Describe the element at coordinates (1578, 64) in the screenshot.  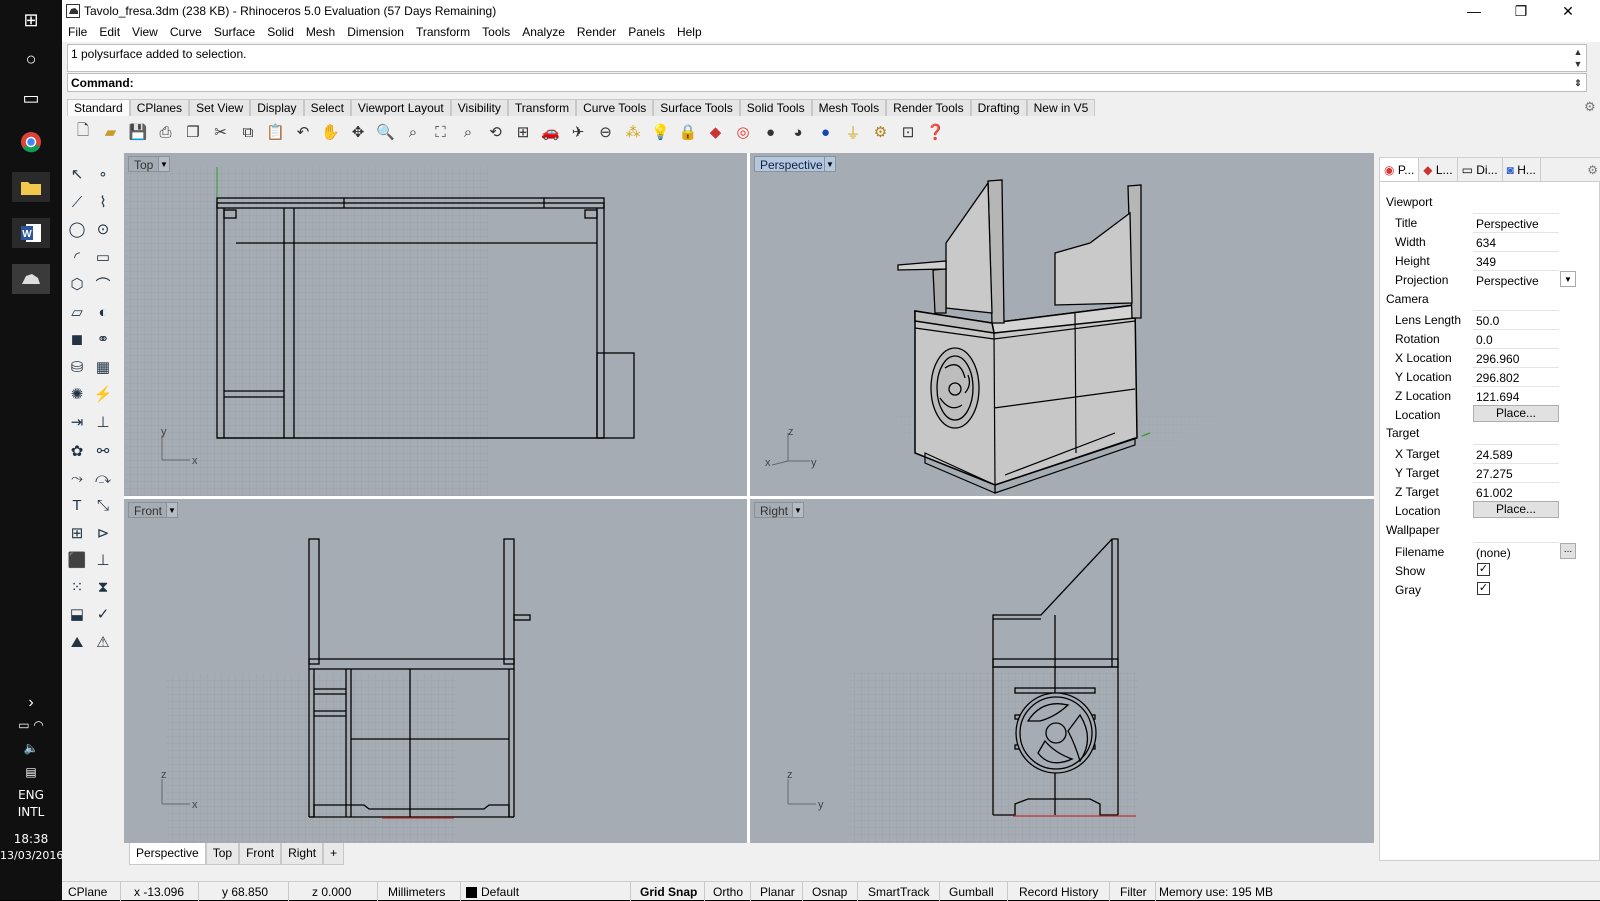
I see `history-scroll-down-icon: ▼` at that location.